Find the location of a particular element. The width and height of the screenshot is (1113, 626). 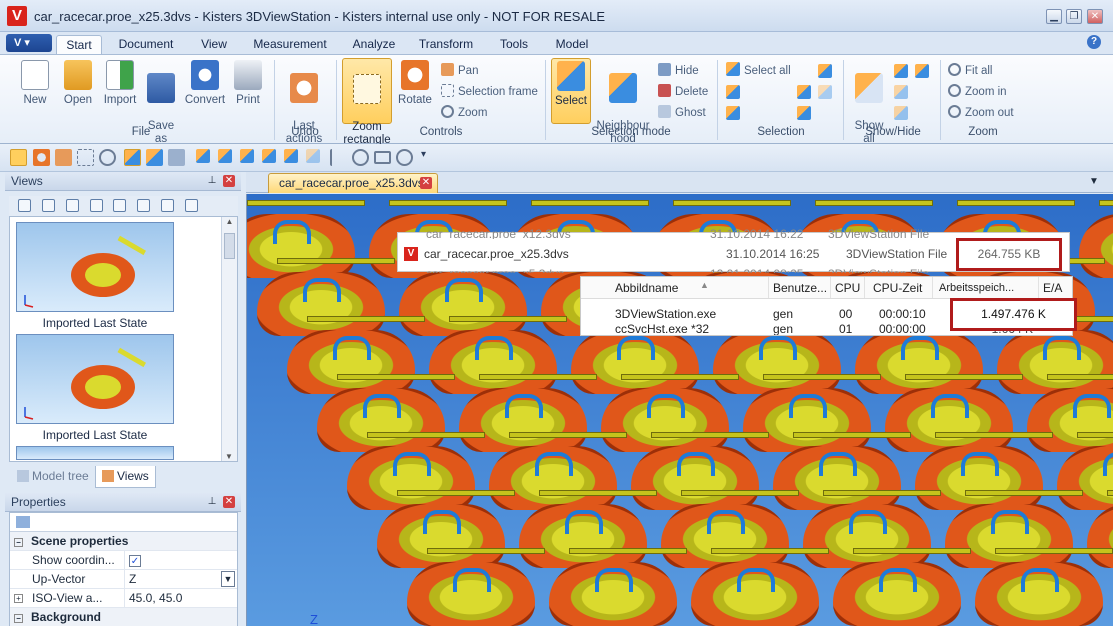

zoom-button: Zoom is located at coordinates (464, 113).